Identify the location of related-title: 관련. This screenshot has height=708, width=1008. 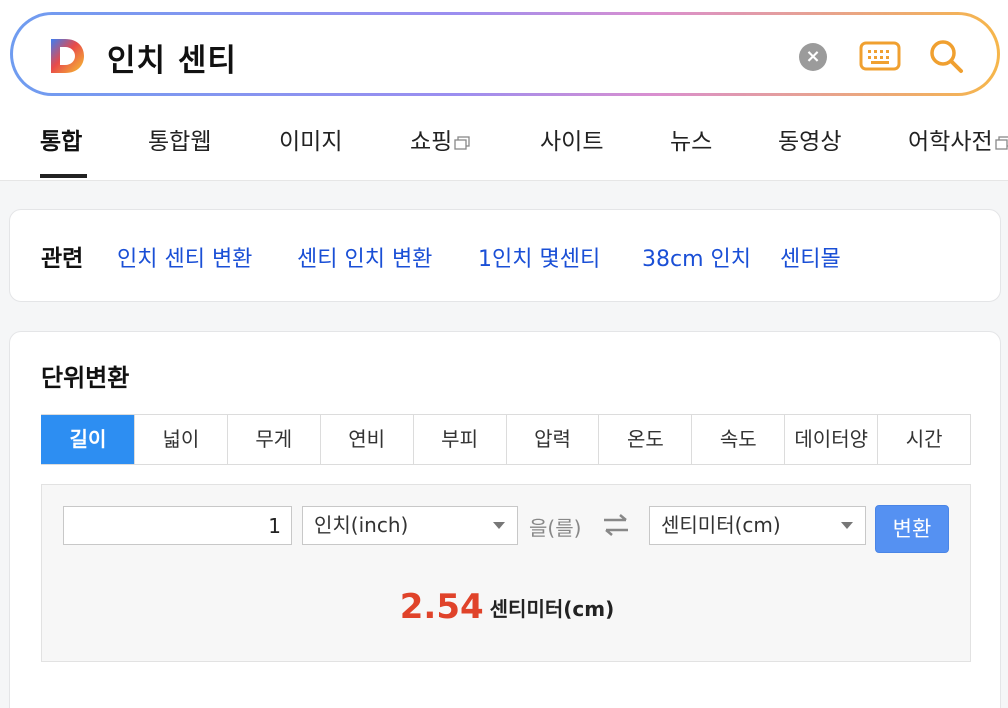
(62, 259).